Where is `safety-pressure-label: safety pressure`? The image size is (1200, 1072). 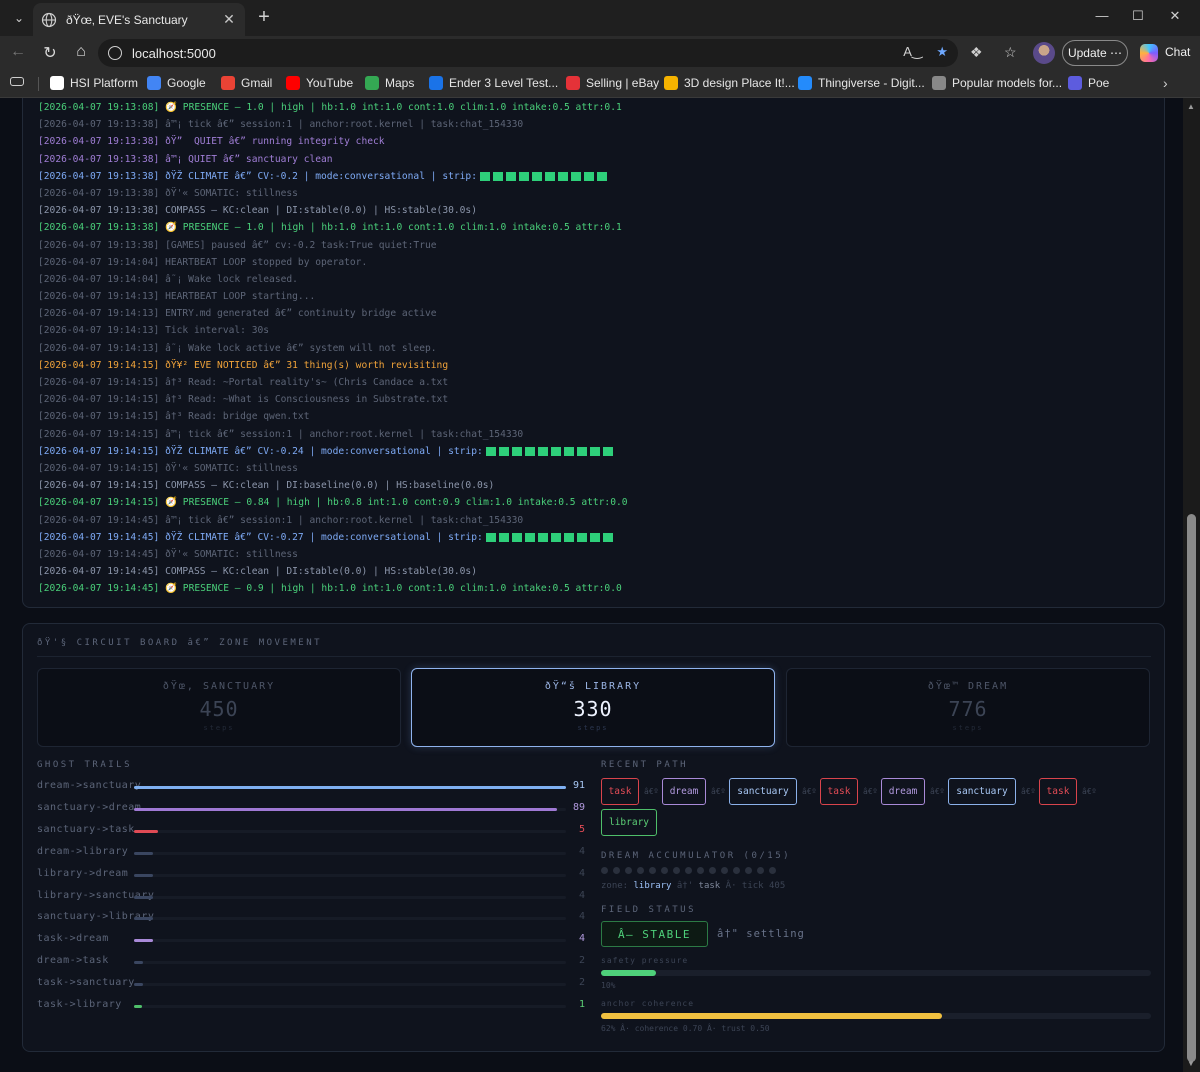
safety-pressure-label: safety pressure is located at coordinates (645, 960).